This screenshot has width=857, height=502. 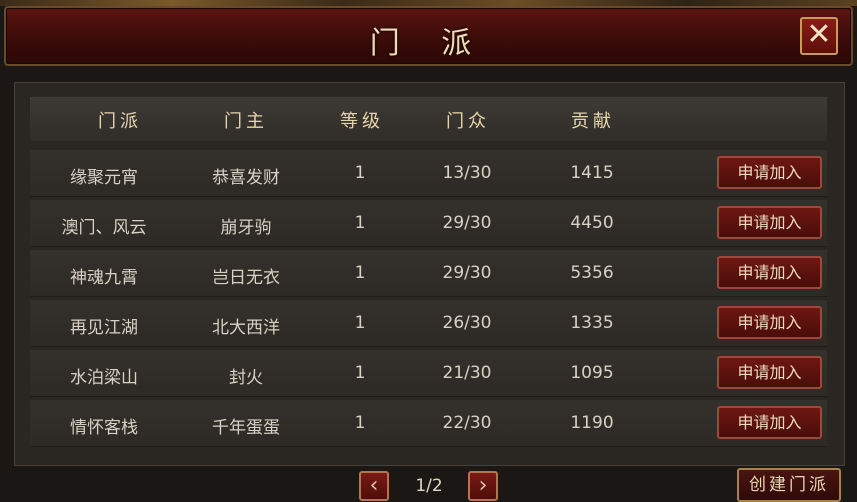 I want to click on create-sect-button: 创建门派, so click(x=789, y=485).